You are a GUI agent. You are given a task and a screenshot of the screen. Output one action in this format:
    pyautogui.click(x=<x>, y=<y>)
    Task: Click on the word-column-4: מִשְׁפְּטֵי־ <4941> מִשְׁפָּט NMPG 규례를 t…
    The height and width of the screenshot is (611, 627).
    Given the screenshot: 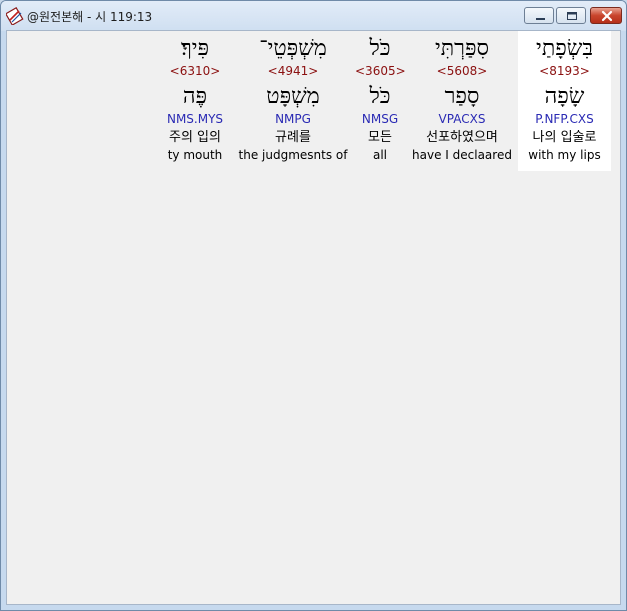 What is the action you would take?
    pyautogui.click(x=293, y=101)
    